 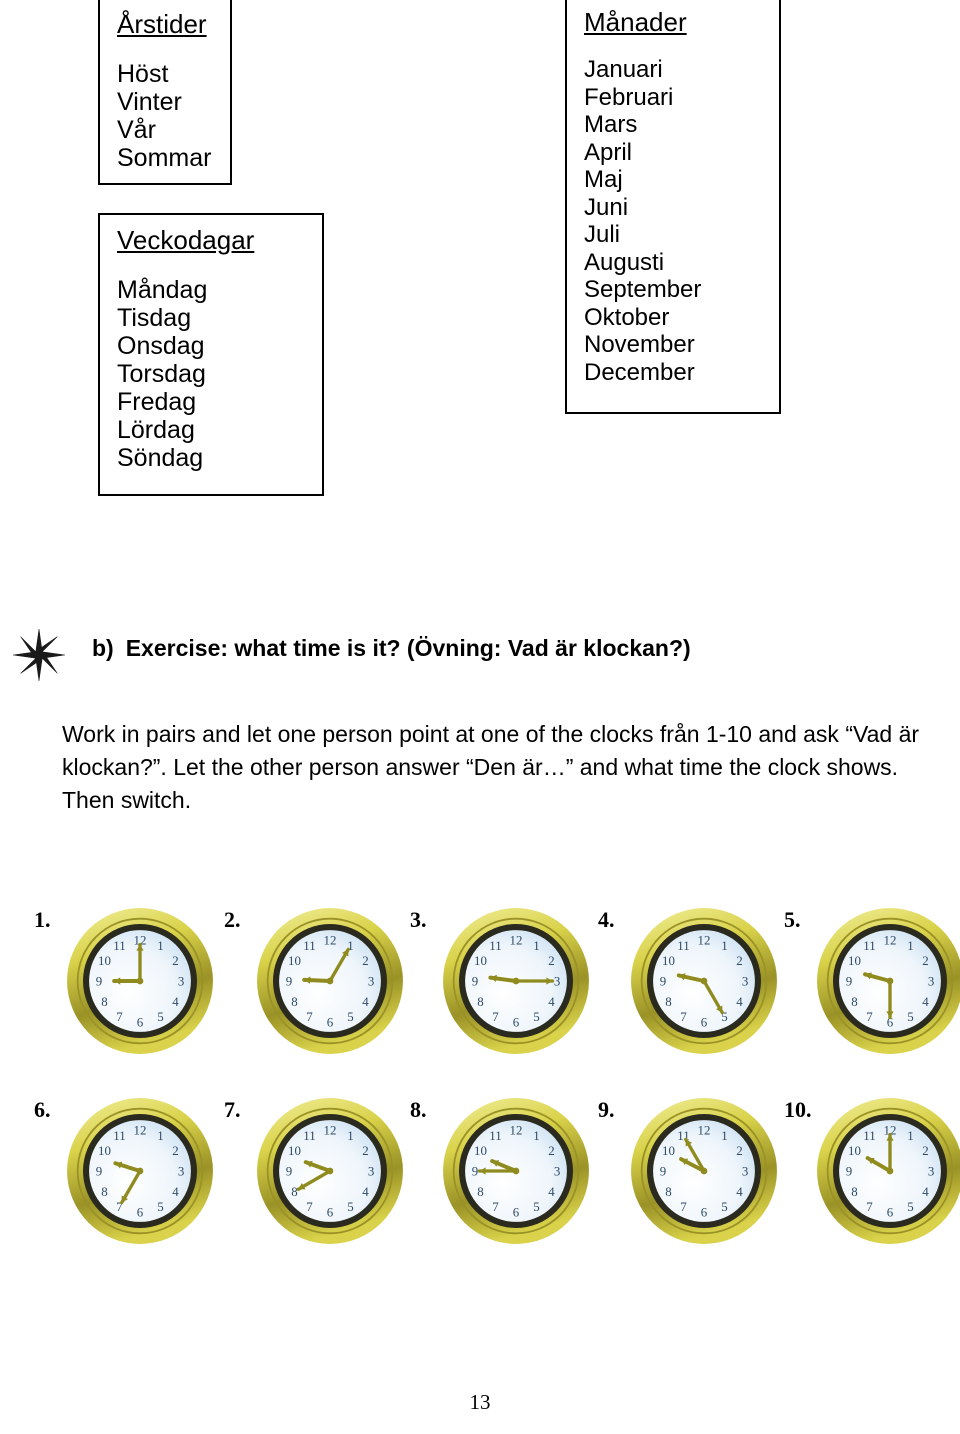 I want to click on clock-8: 8. 12 1 2 3 4 5 6 7 8 9 10 11, so click(x=497, y=1173).